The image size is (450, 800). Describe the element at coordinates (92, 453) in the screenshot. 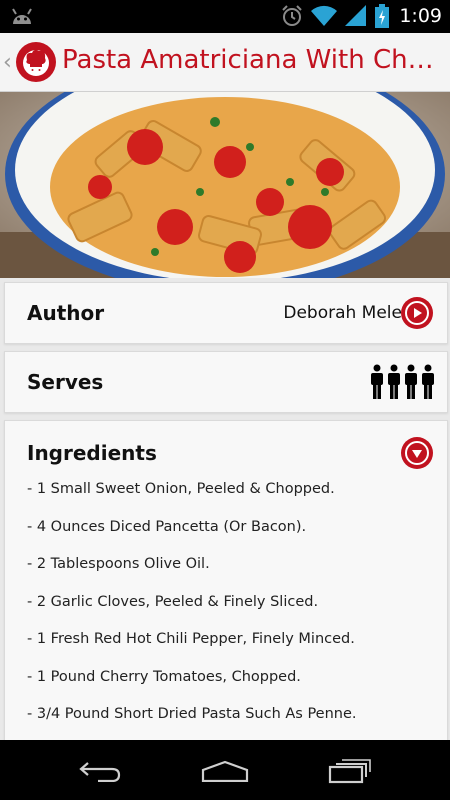

I see `ingredients-label: Ingredients` at that location.